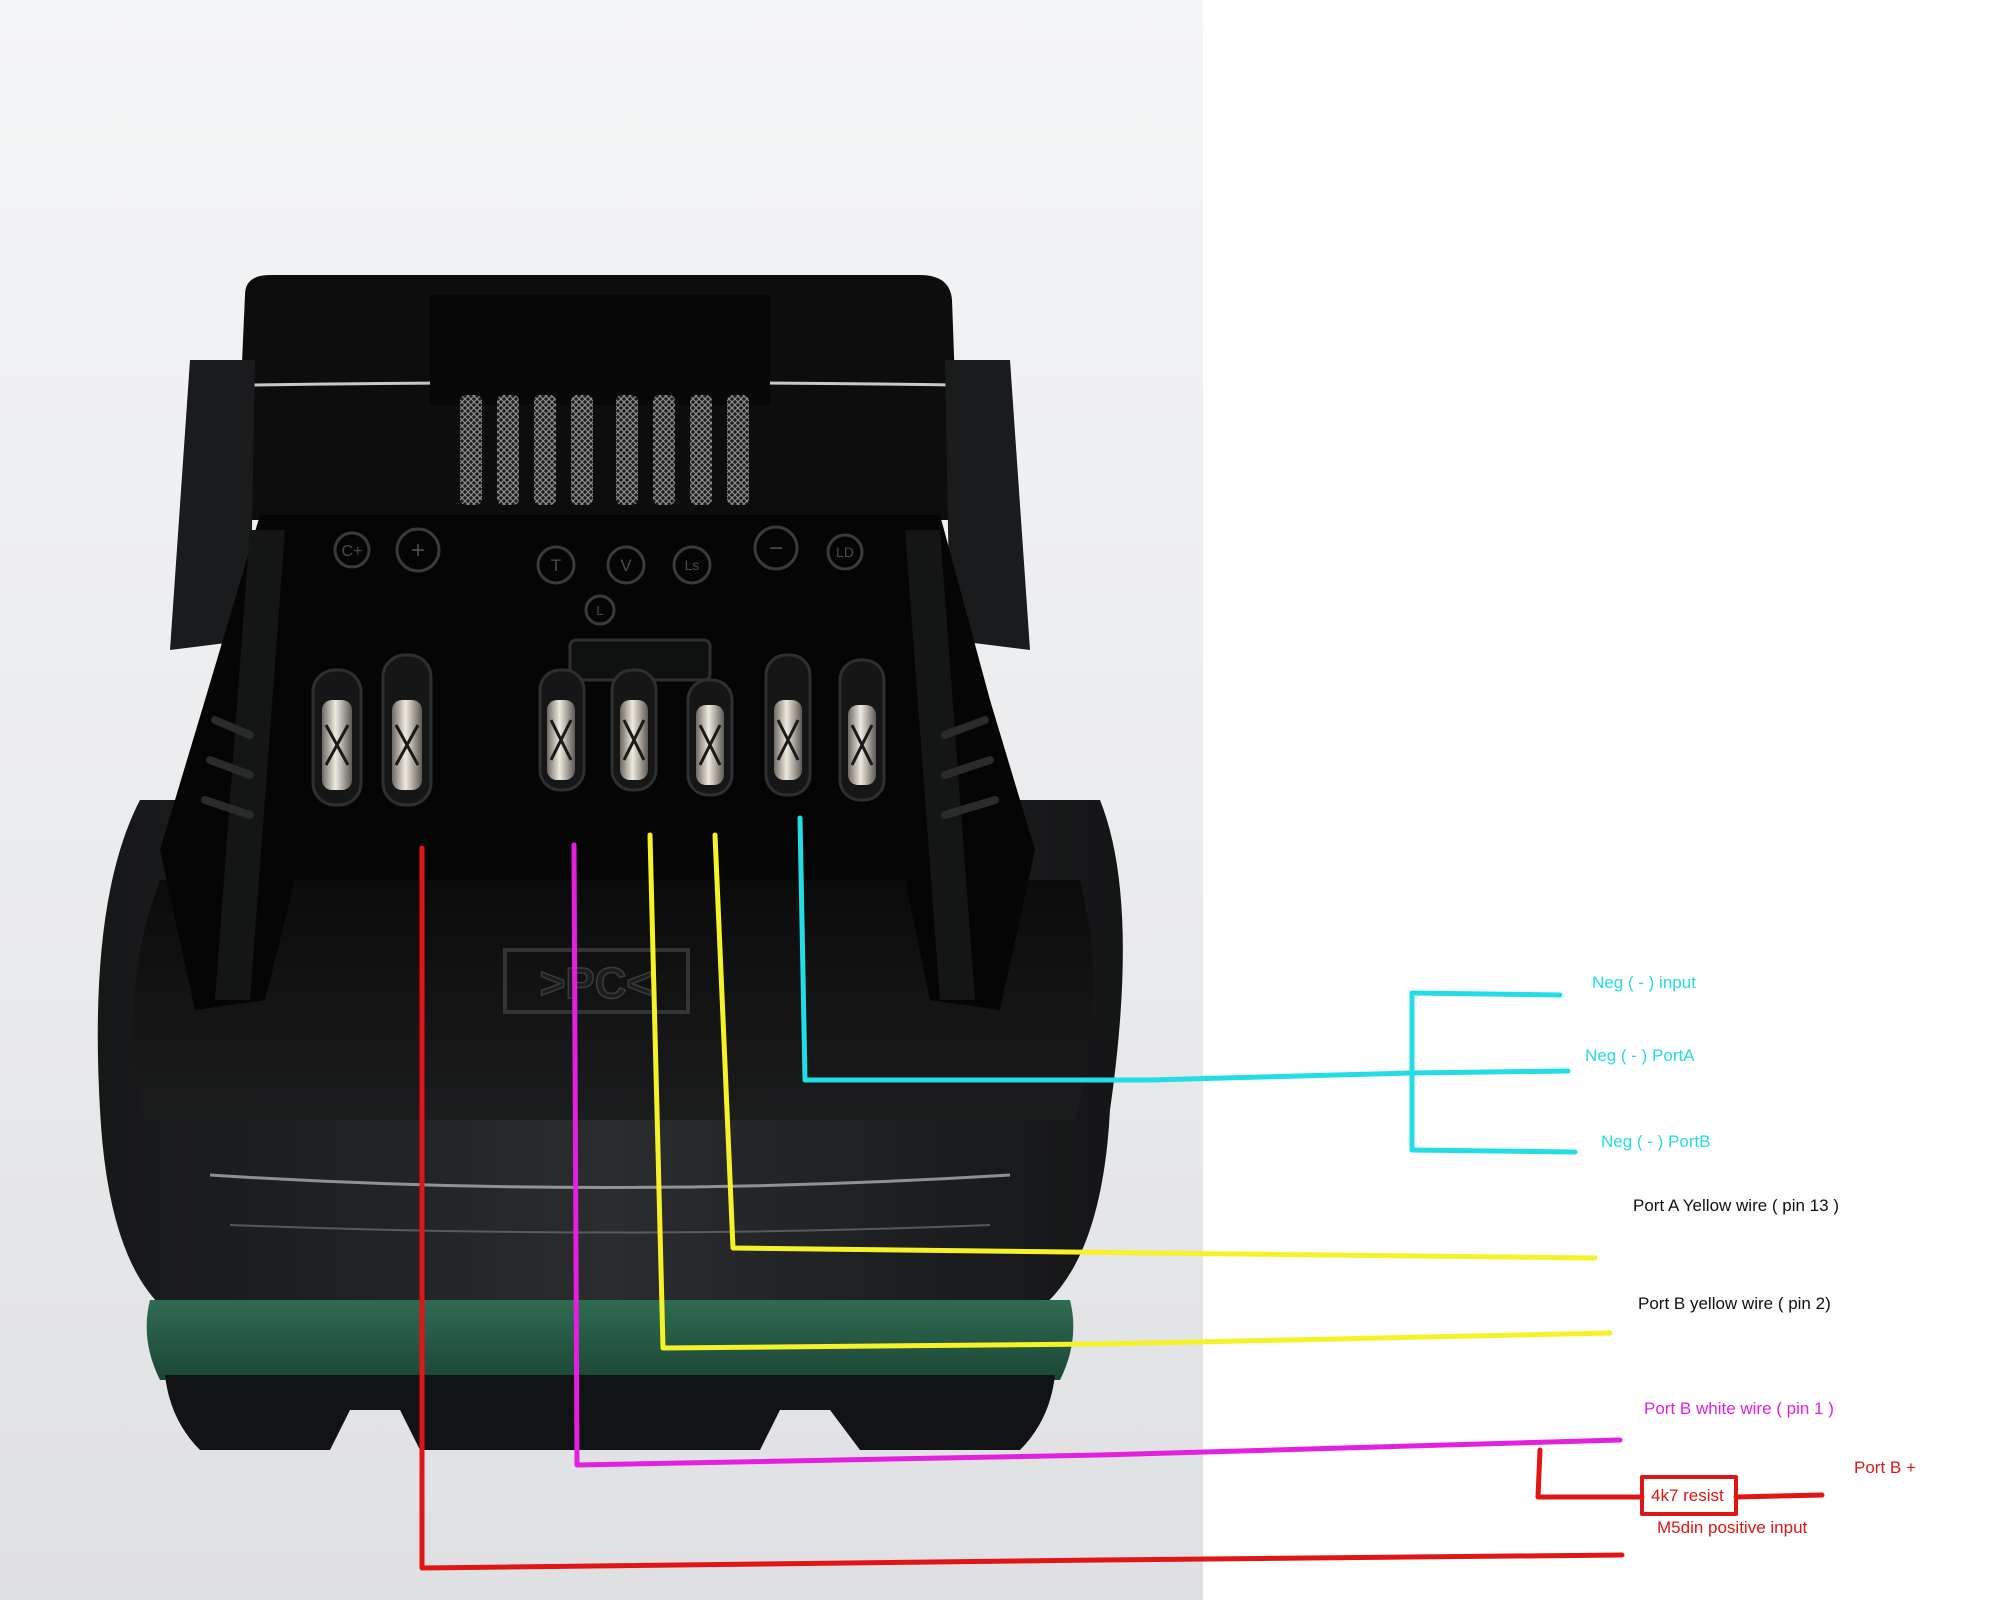 The image size is (1994, 1600). What do you see at coordinates (1656, 1141) in the screenshot?
I see `label-neg-port-b: Neg ( - ) PortB` at bounding box center [1656, 1141].